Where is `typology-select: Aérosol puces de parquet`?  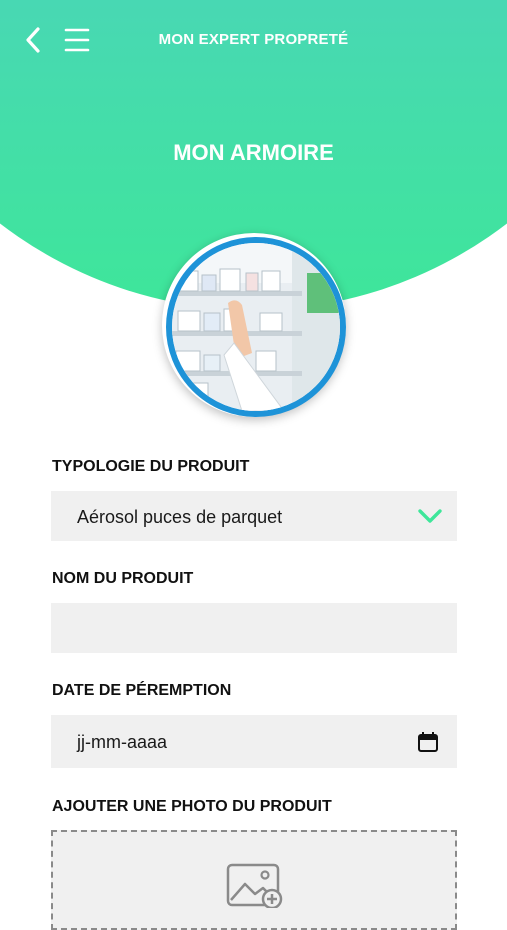
typology-select: Aérosol puces de parquet is located at coordinates (254, 516).